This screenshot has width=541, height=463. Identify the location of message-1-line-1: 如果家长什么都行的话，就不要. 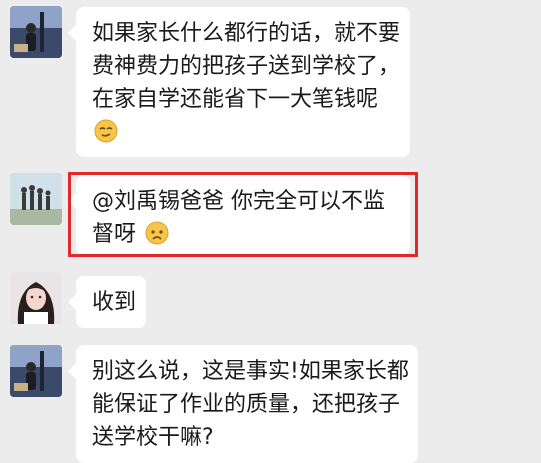
(246, 33).